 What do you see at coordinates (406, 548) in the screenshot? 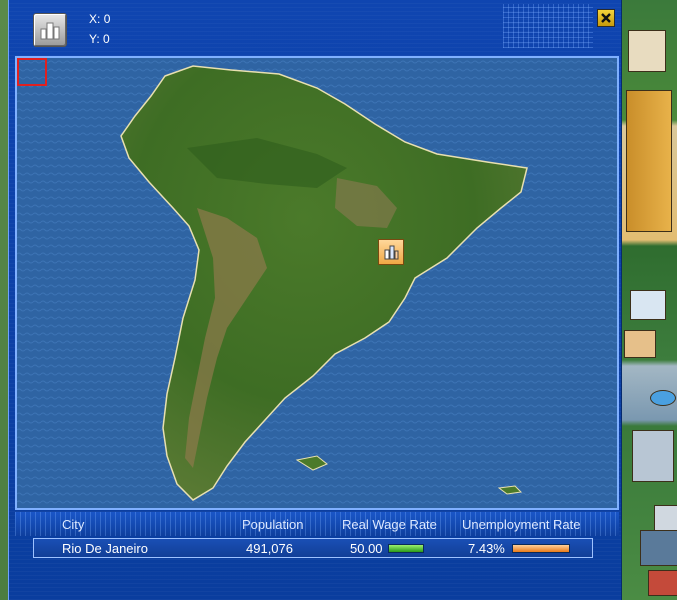
I see `real-wage-rate-bar` at bounding box center [406, 548].